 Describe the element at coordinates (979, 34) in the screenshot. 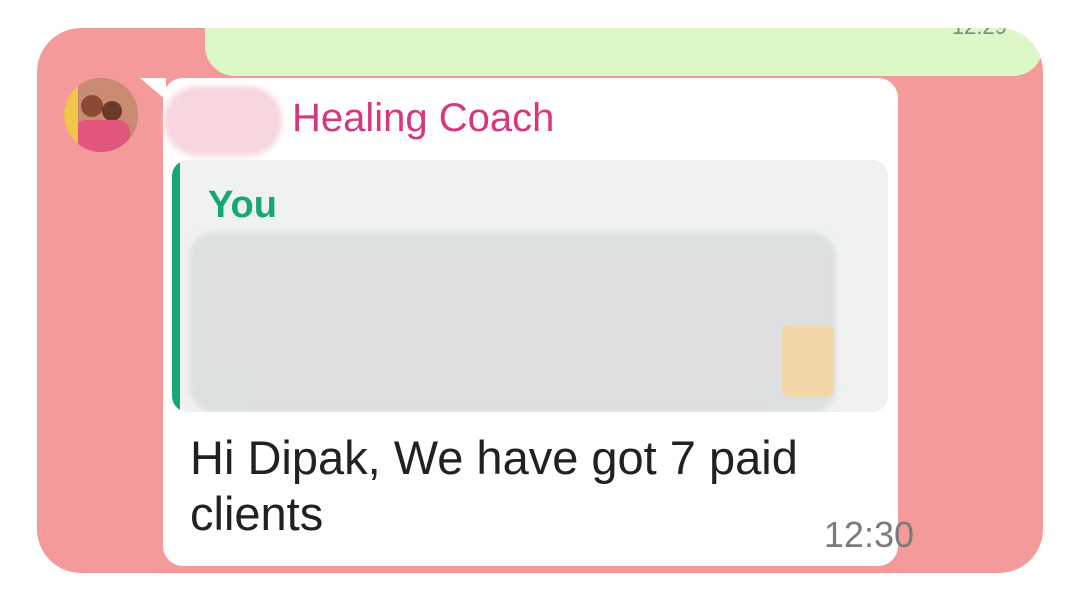

I see `previous-message-time: 12:29` at that location.